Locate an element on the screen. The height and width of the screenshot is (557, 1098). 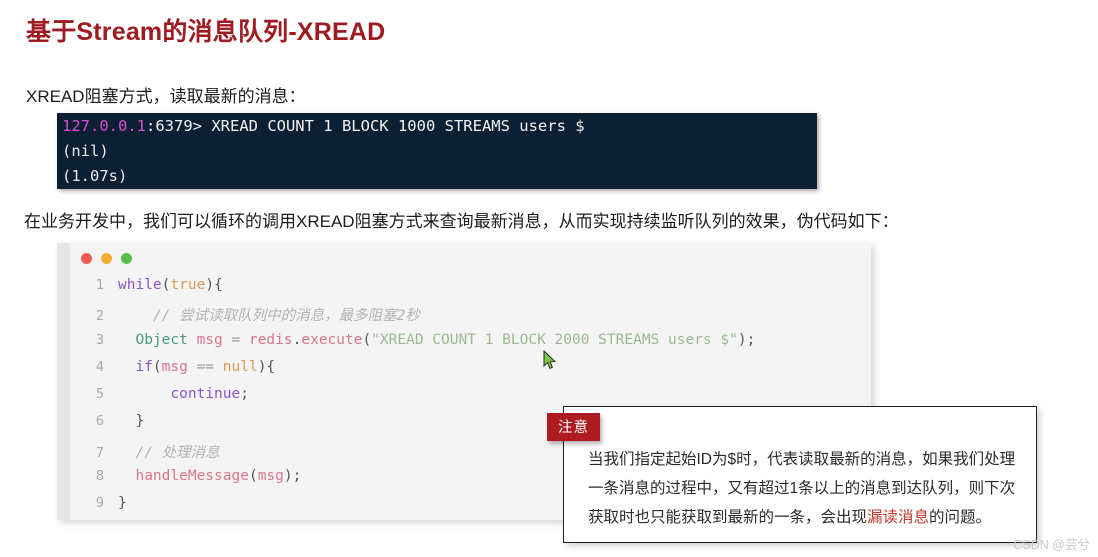
terminal-host: 127.0.0.1 is located at coordinates (104, 126).